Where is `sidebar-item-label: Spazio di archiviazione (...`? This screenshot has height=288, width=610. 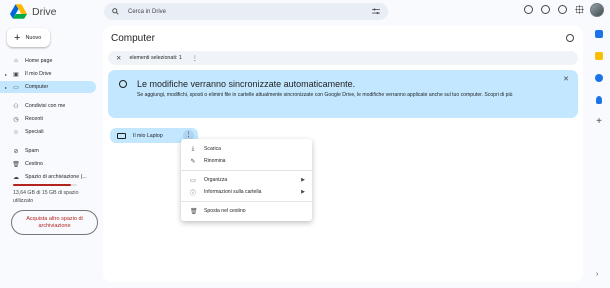
sidebar-item-label: Spazio di archiviazione (... is located at coordinates (56, 177).